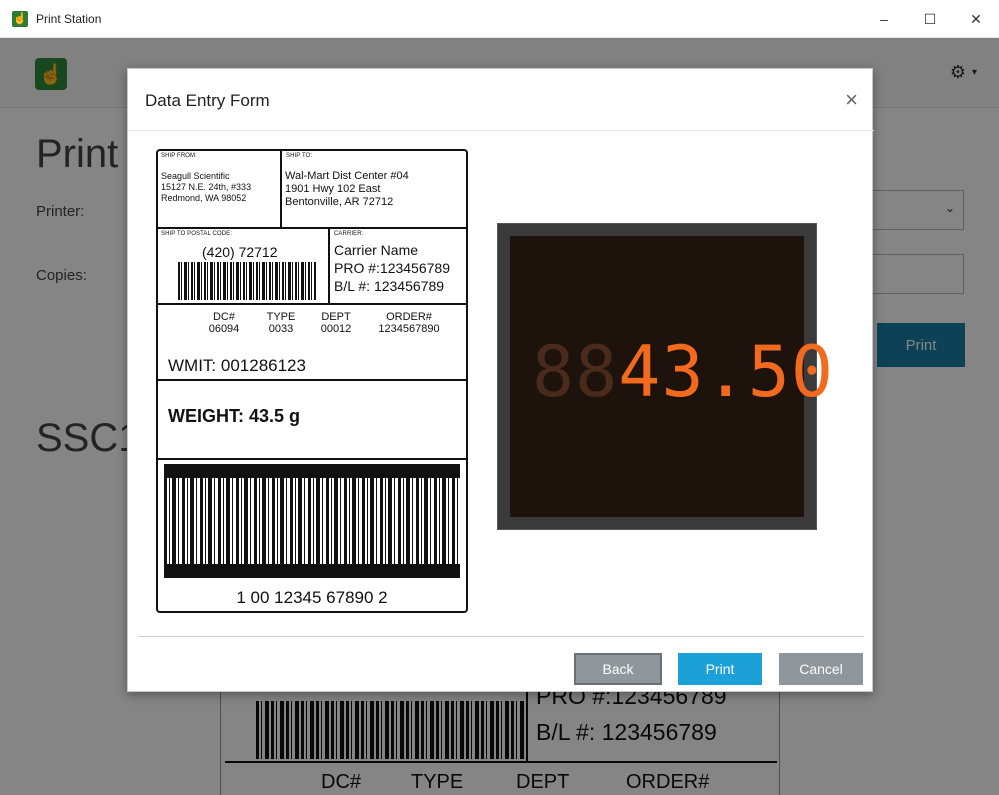 The image size is (999, 795). I want to click on column-value: 00012, so click(336, 329).